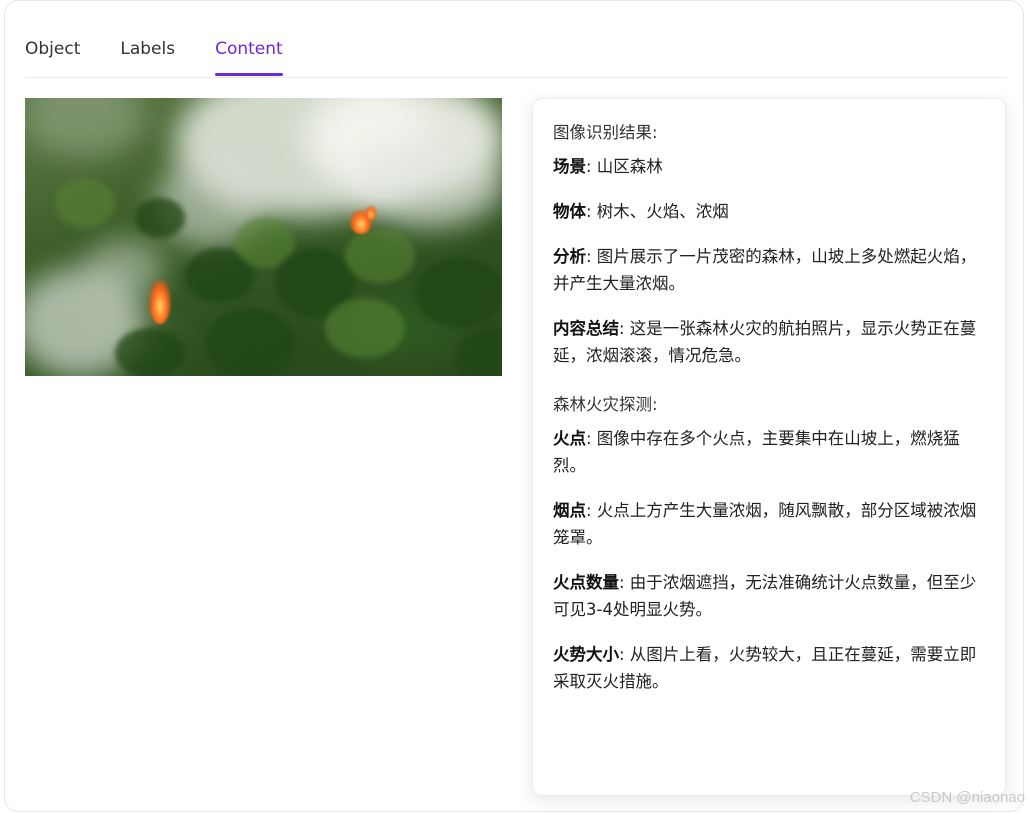  Describe the element at coordinates (569, 438) in the screenshot. I see `item-key: 火点` at that location.